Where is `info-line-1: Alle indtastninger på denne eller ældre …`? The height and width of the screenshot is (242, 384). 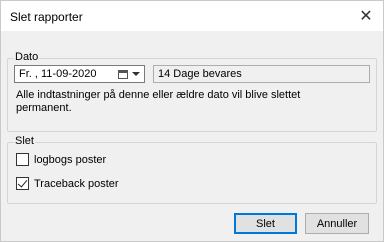 info-line-1: Alle indtastninger på denne eller ældre … is located at coordinates (158, 95).